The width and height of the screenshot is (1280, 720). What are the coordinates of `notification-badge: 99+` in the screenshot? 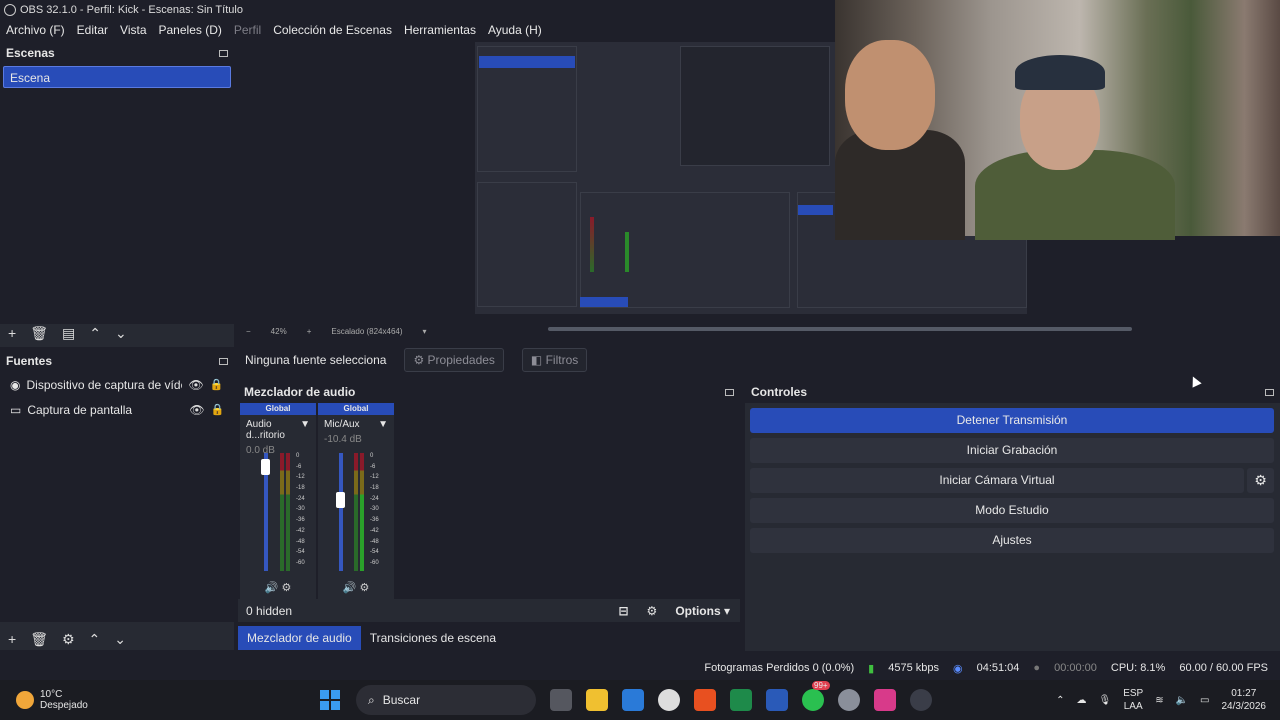 It's located at (821, 685).